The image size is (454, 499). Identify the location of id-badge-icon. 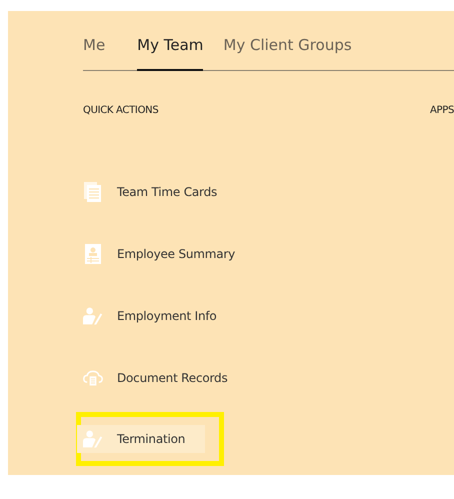
(93, 254).